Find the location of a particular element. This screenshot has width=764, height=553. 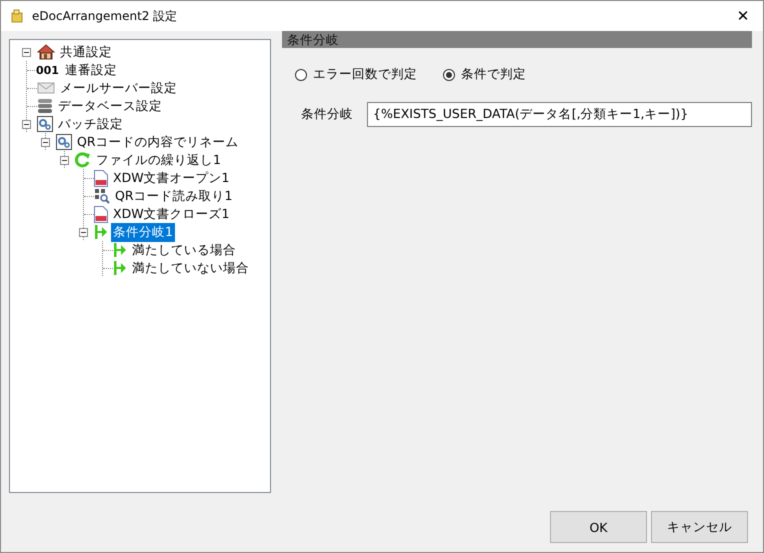

cancel-button: キャンセル is located at coordinates (699, 527).